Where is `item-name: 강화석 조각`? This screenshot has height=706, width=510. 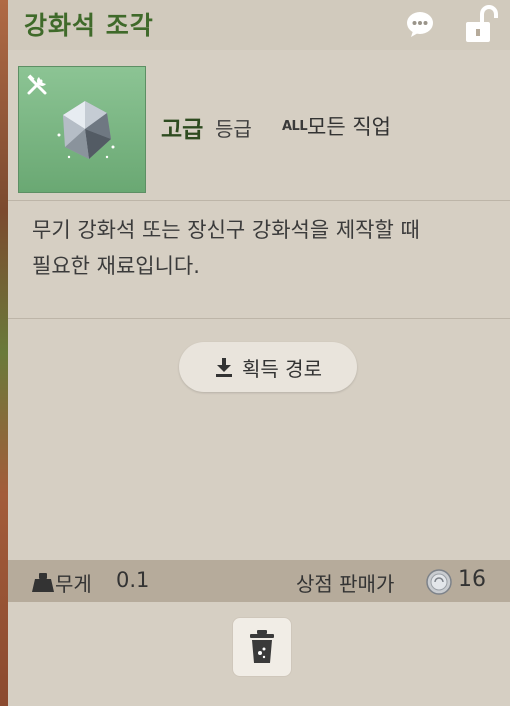 item-name: 강화석 조각 is located at coordinates (89, 25).